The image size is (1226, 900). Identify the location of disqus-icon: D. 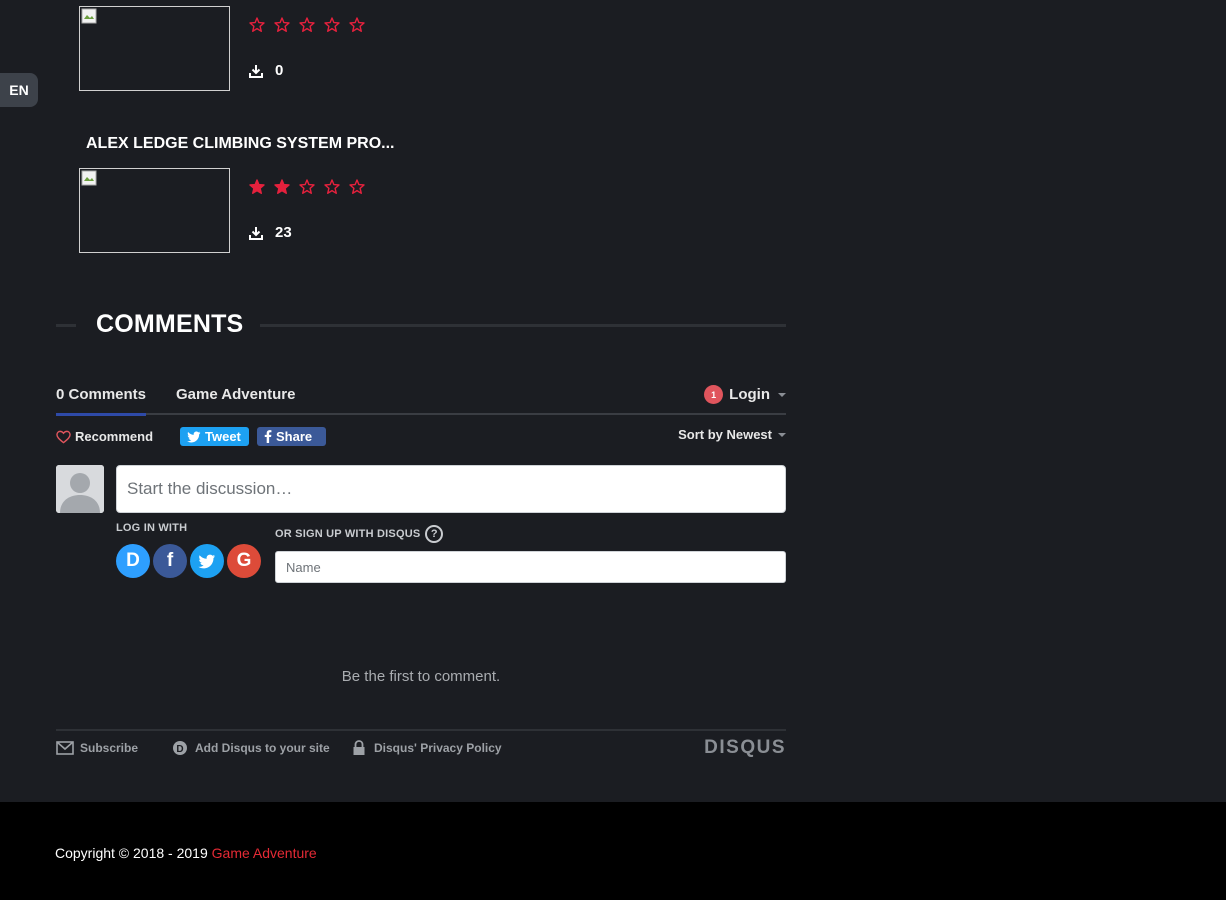
(180, 748).